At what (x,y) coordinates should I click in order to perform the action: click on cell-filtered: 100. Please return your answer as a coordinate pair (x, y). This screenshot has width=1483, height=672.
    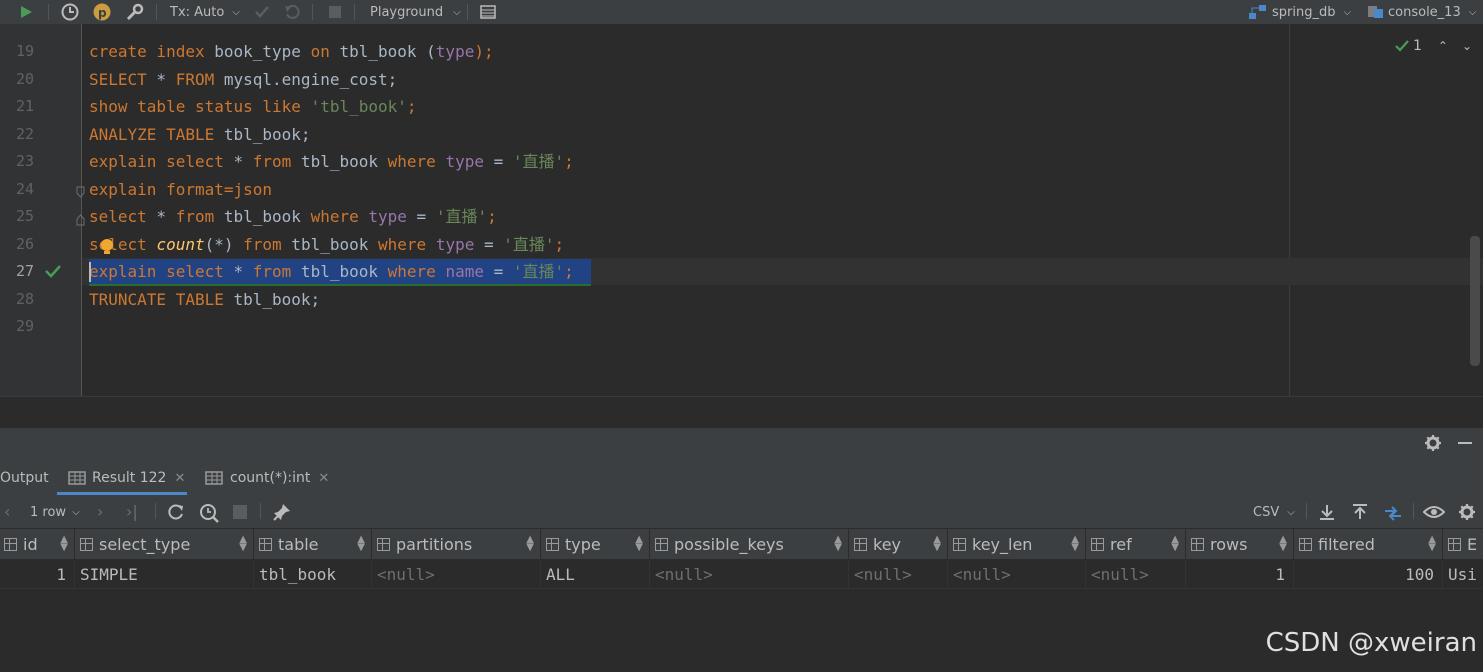
    Looking at the image, I should click on (1369, 574).